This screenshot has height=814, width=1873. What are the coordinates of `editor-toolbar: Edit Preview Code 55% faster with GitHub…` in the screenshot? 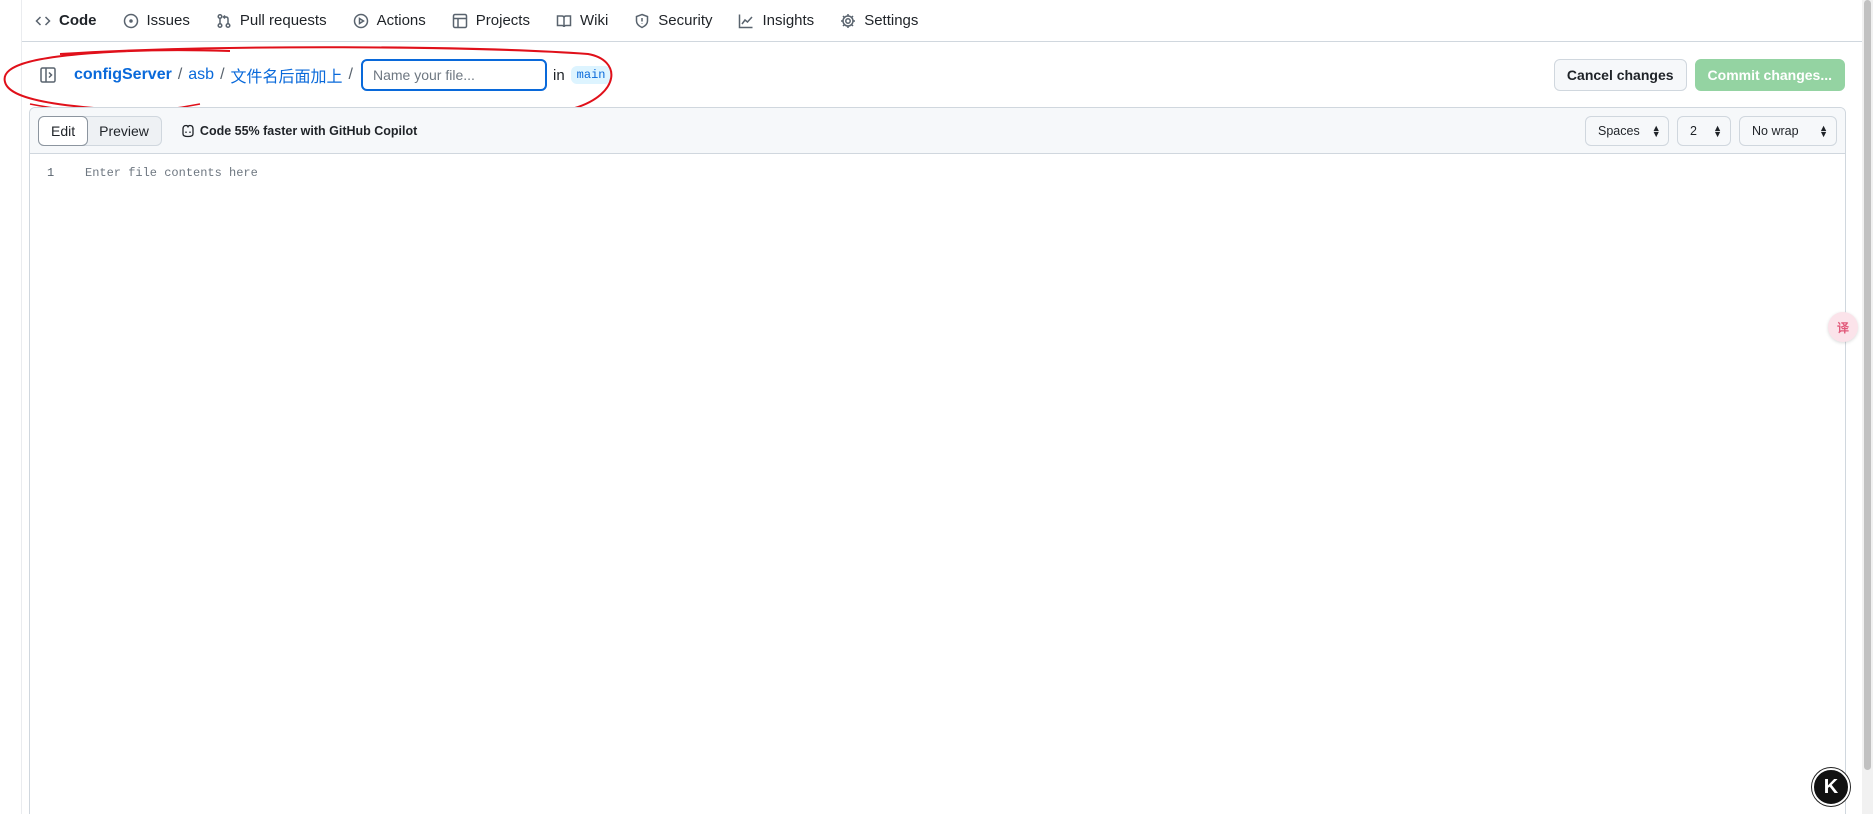 It's located at (937, 131).